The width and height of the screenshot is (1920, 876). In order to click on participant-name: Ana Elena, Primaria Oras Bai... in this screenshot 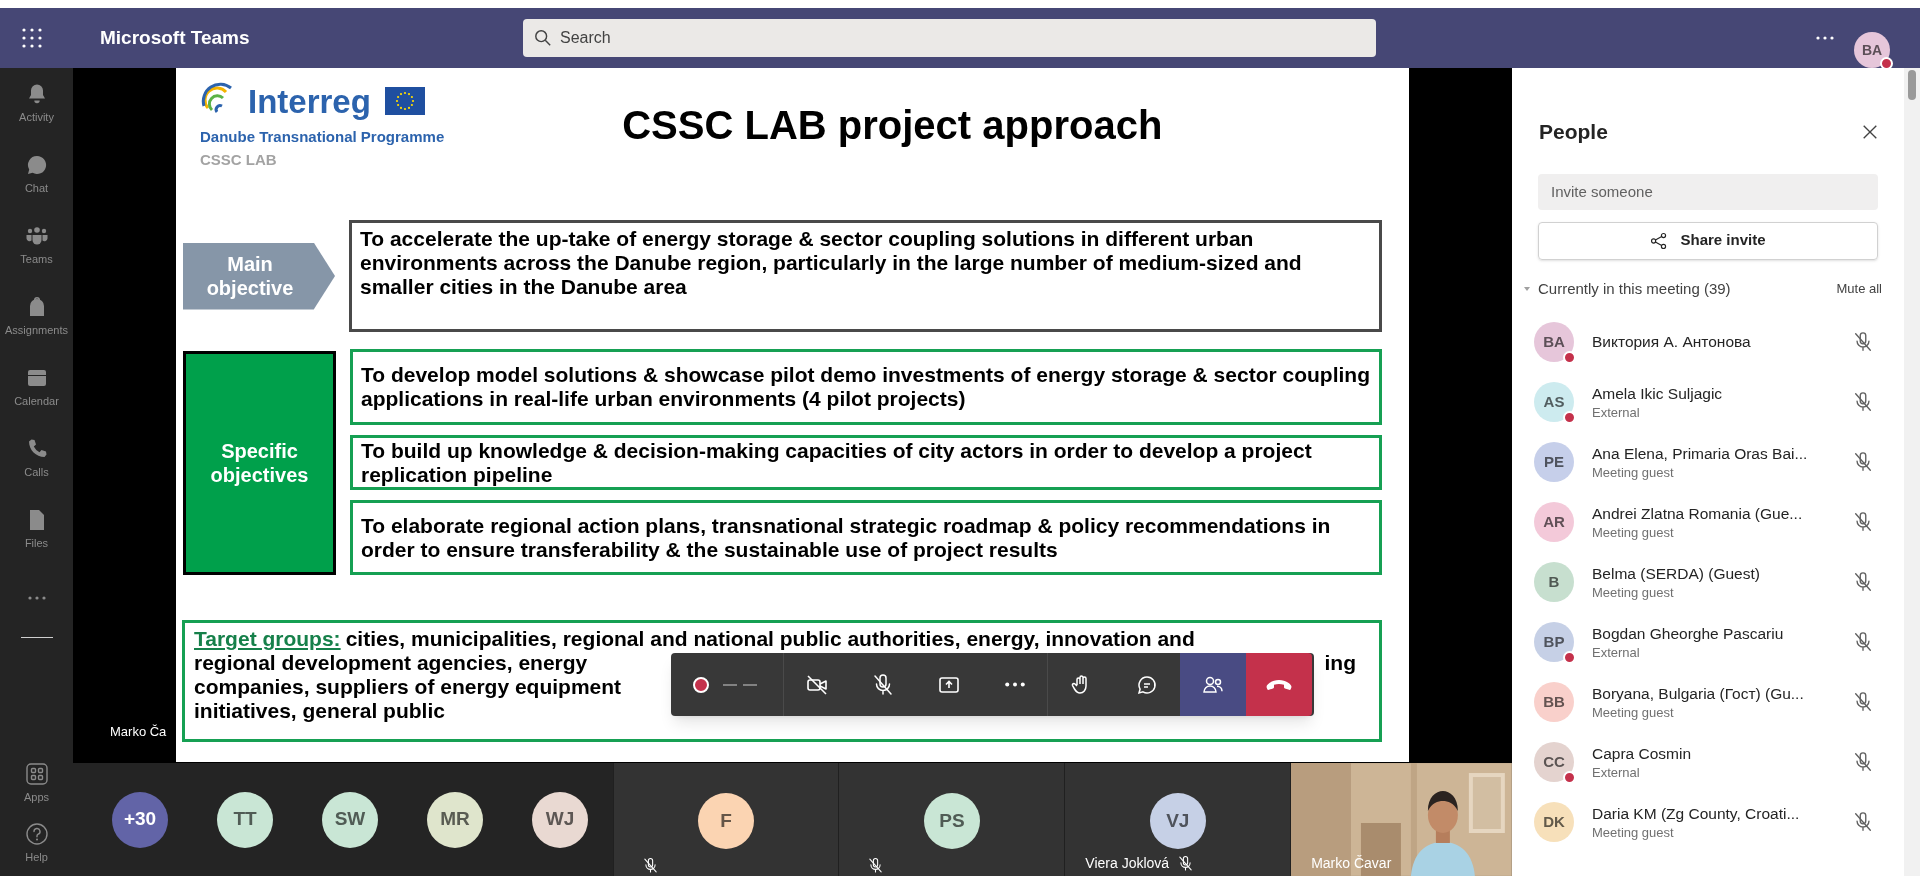, I will do `click(1700, 453)`.